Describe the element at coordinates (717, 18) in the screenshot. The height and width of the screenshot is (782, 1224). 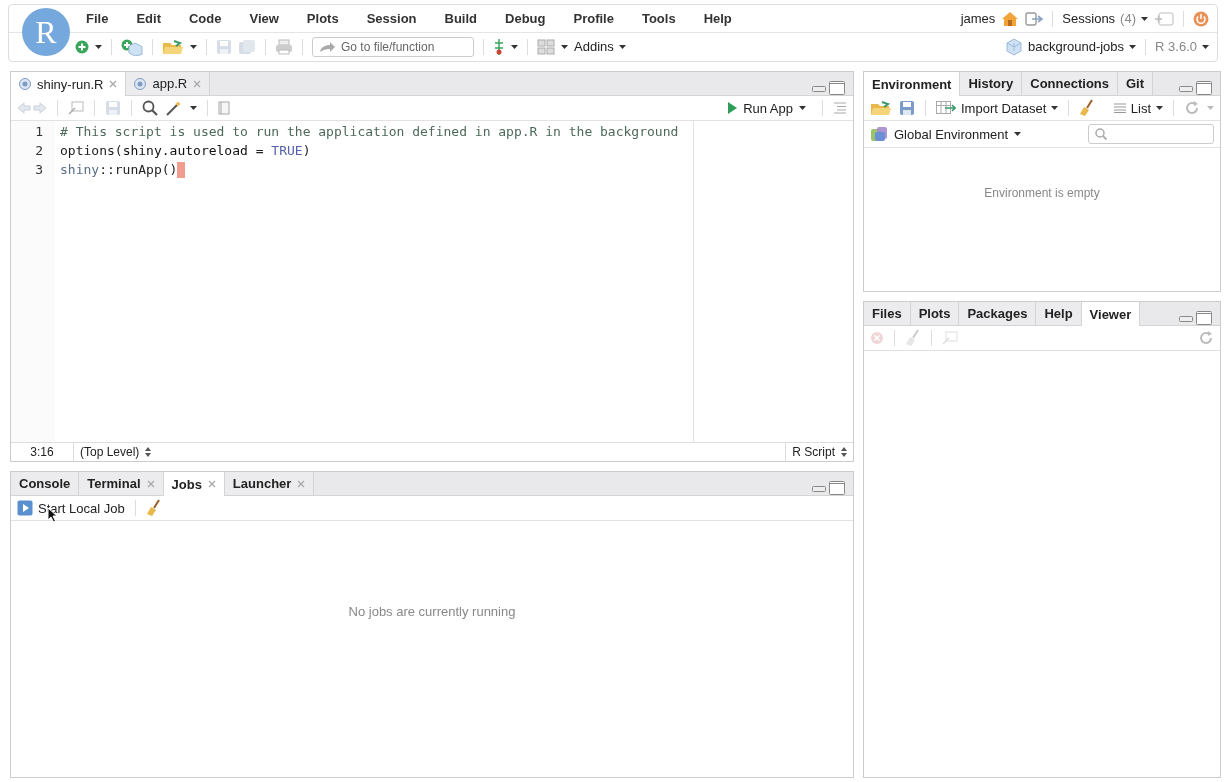
I see `menu-item: Help` at that location.